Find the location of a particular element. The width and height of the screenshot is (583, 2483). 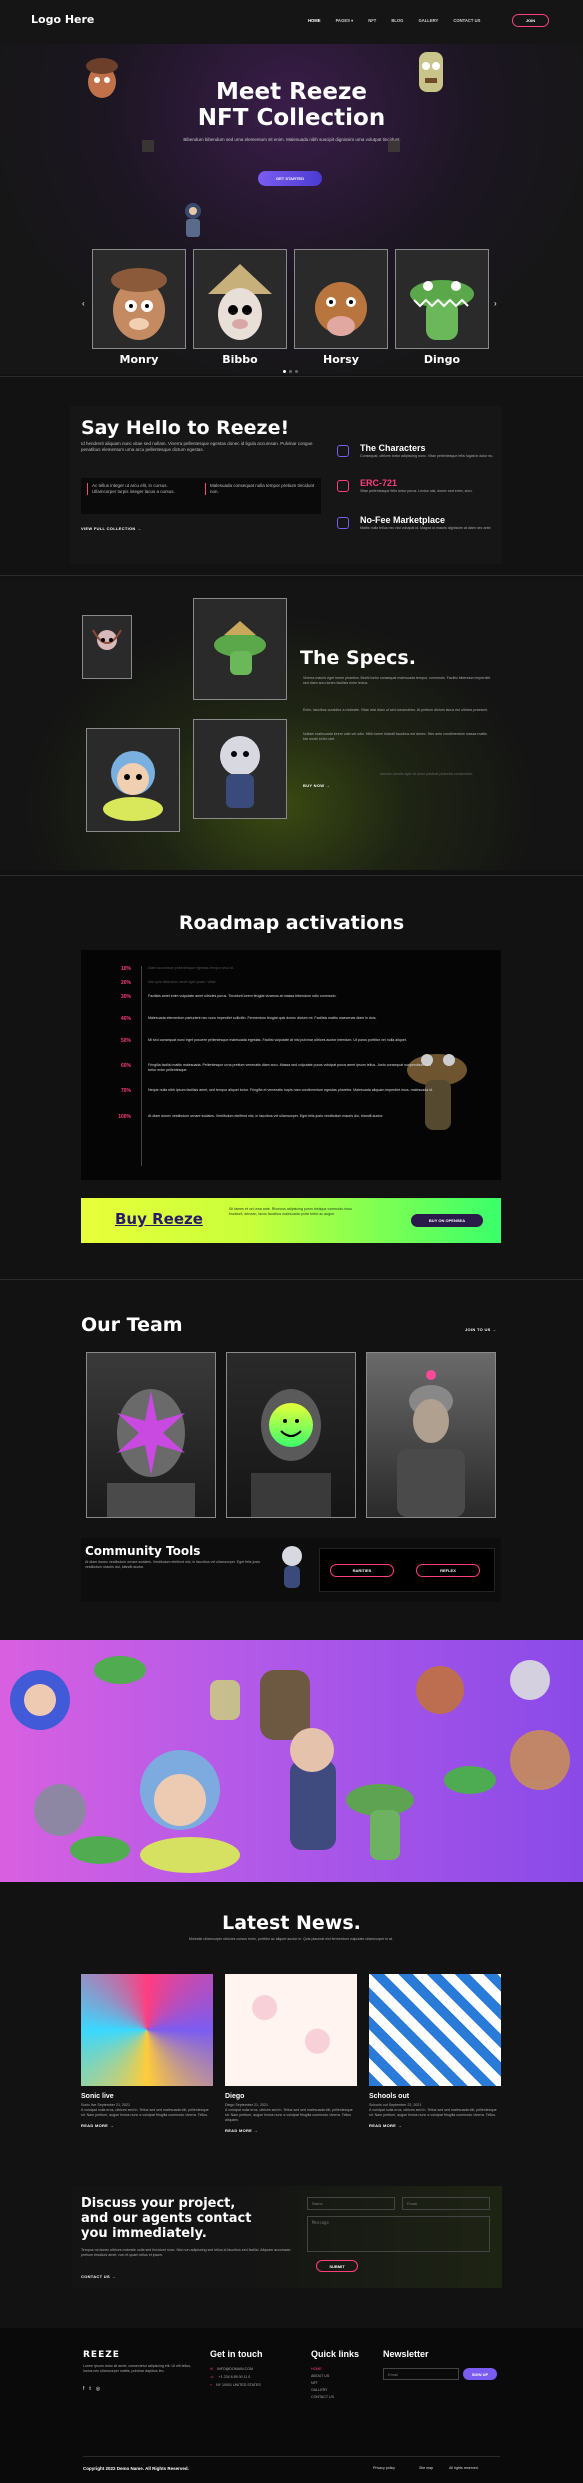

character-name: Dingo is located at coordinates (442, 359).